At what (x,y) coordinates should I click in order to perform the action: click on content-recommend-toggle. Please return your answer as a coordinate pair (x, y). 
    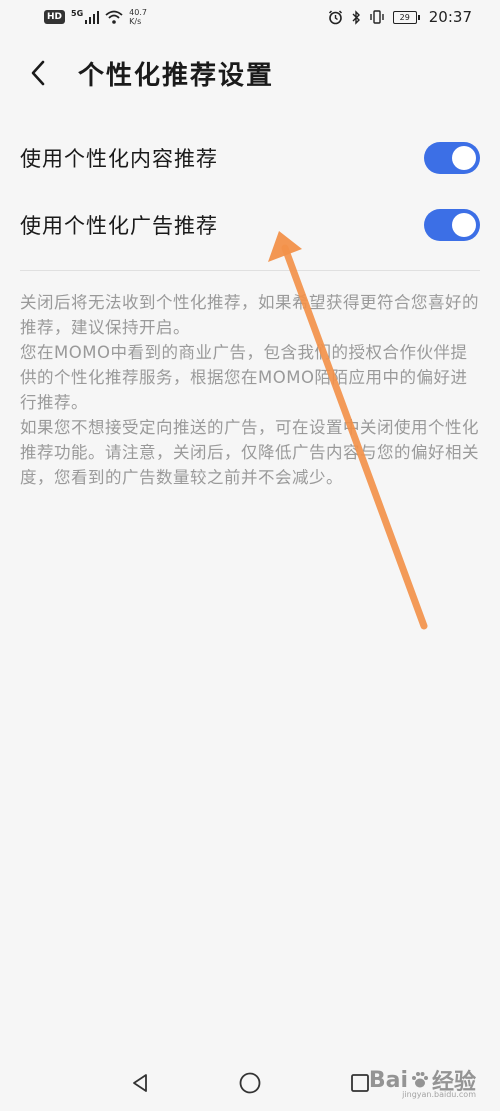
    Looking at the image, I should click on (452, 157).